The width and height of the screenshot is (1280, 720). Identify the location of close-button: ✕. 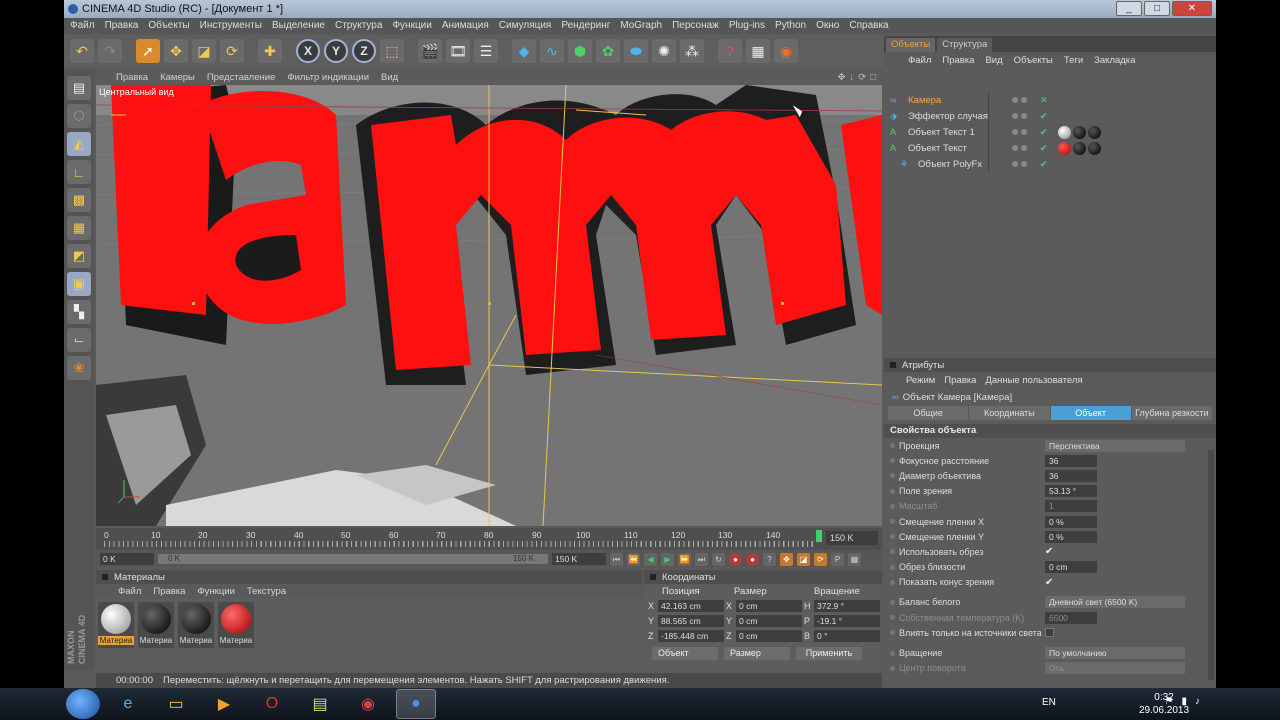
(1192, 8).